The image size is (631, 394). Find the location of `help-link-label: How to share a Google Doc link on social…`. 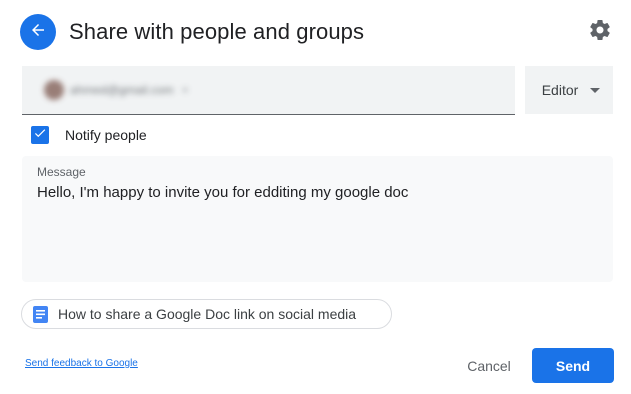

help-link-label: How to share a Google Doc link on social… is located at coordinates (207, 314).